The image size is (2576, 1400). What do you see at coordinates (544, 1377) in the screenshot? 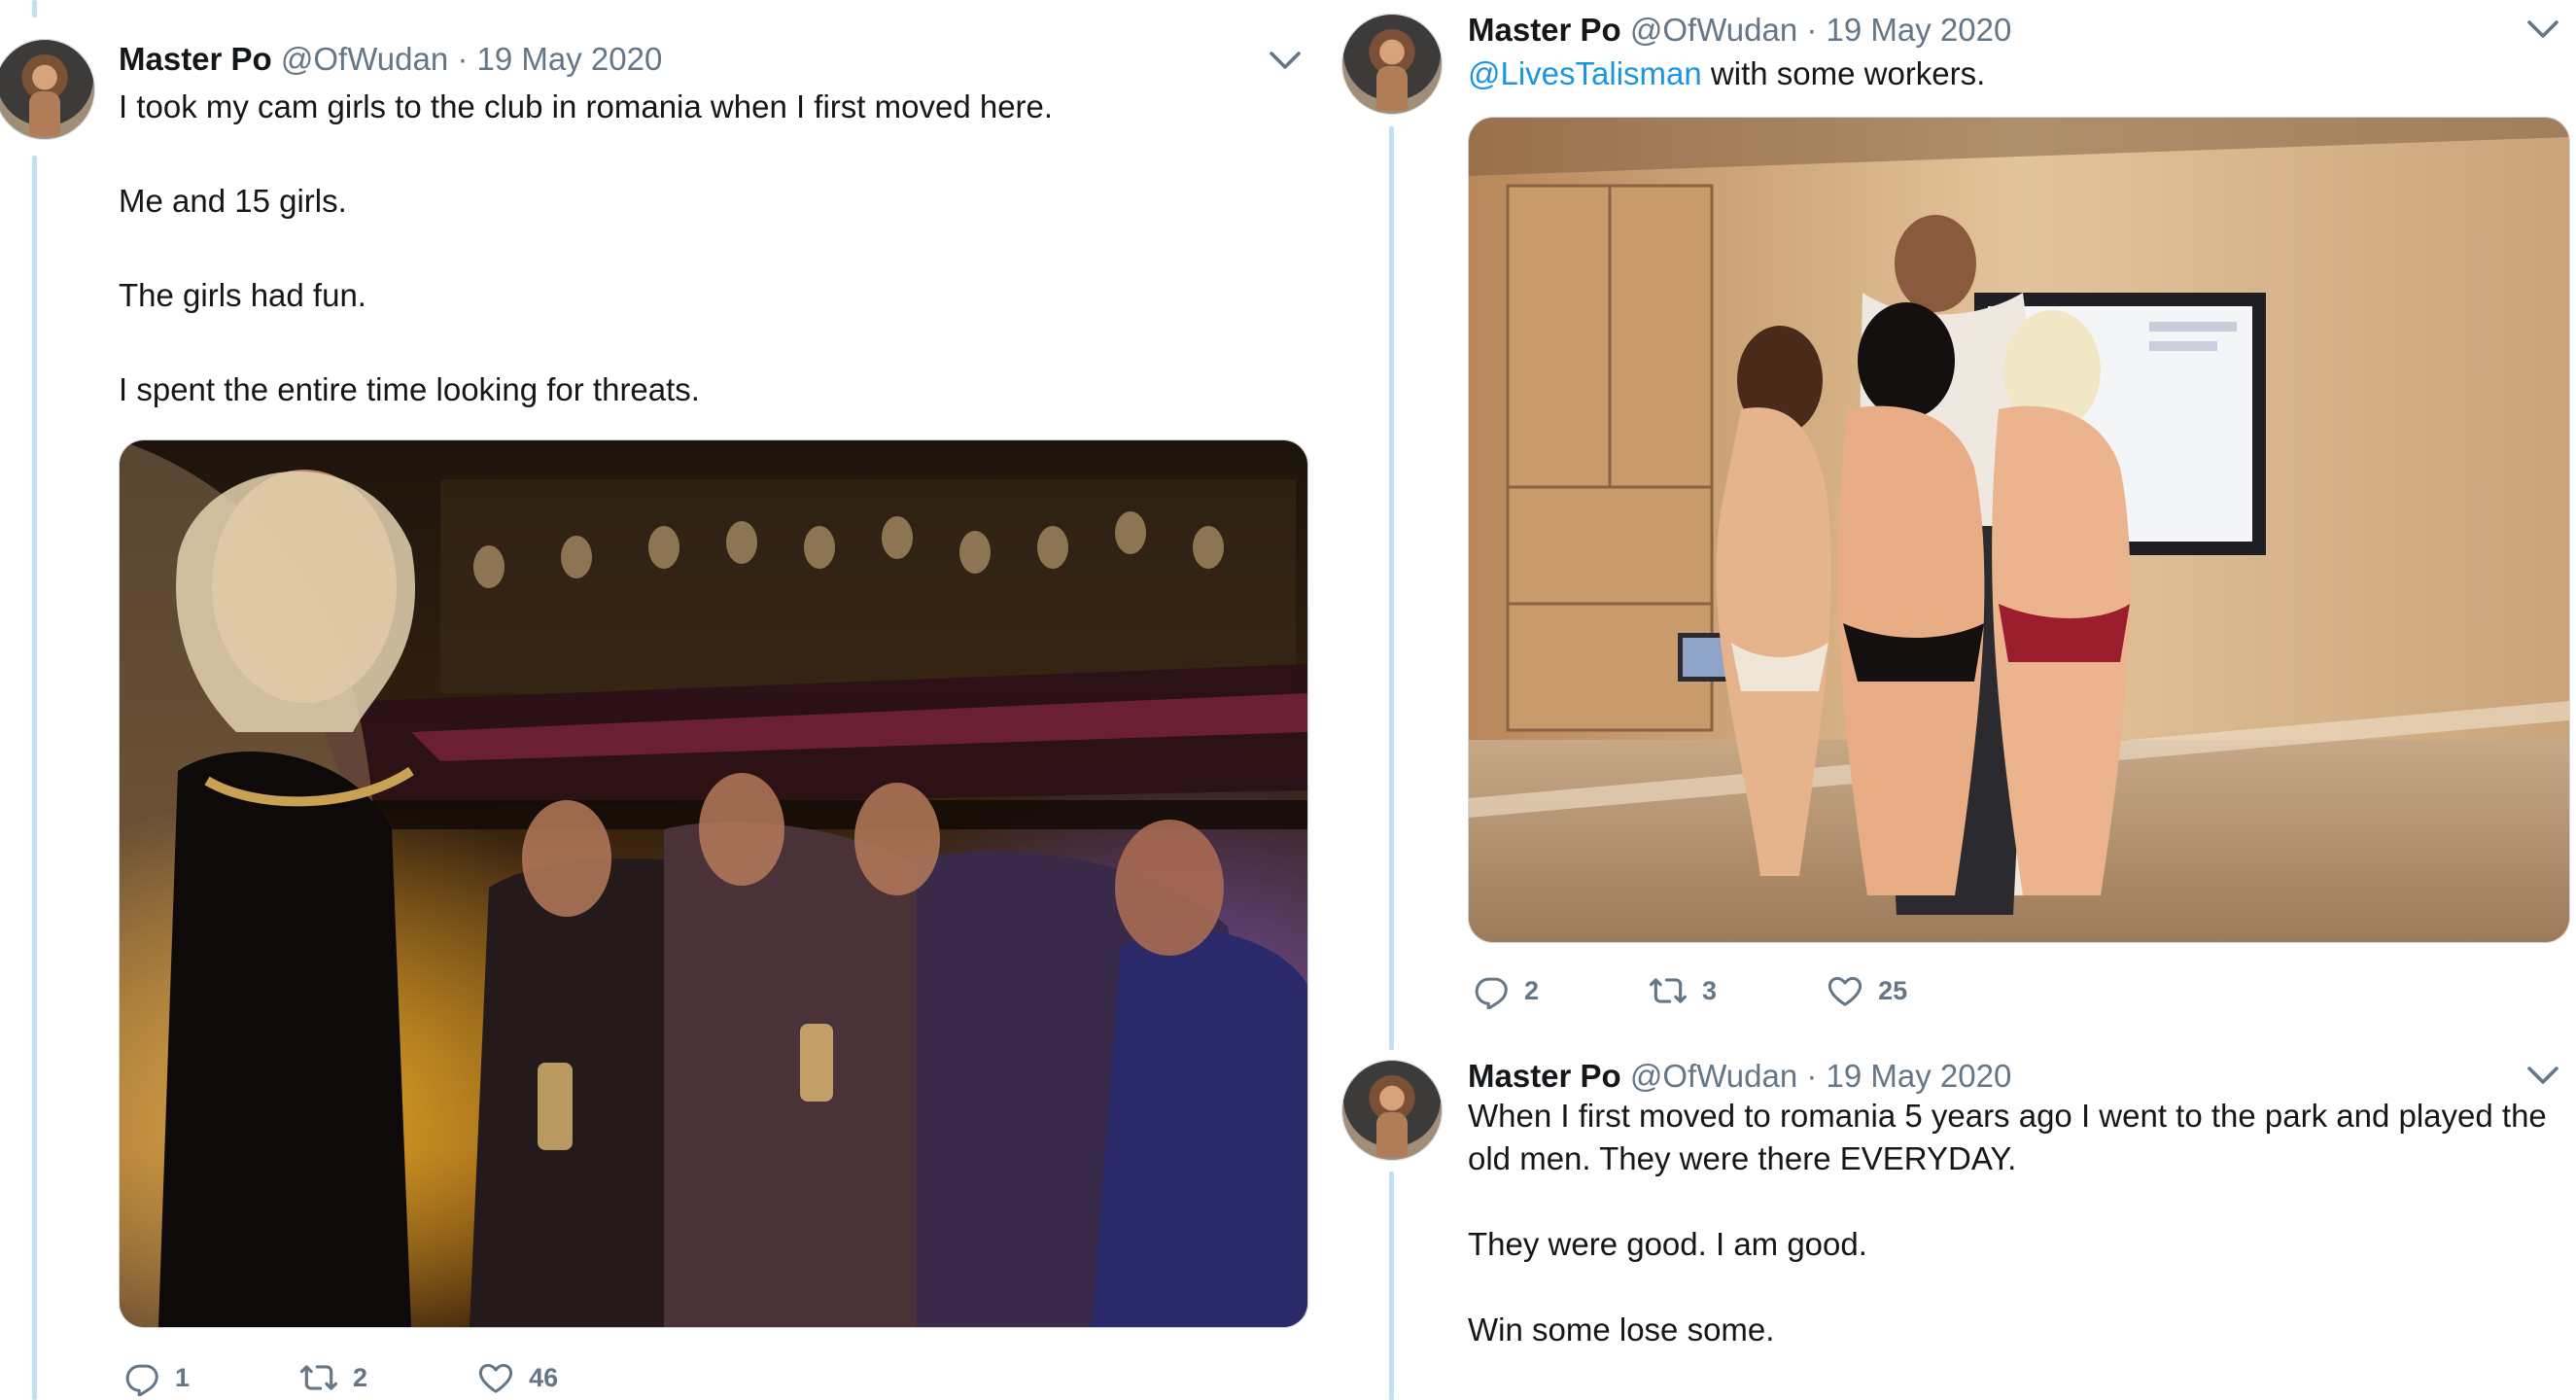
I see `like-count: 46` at bounding box center [544, 1377].